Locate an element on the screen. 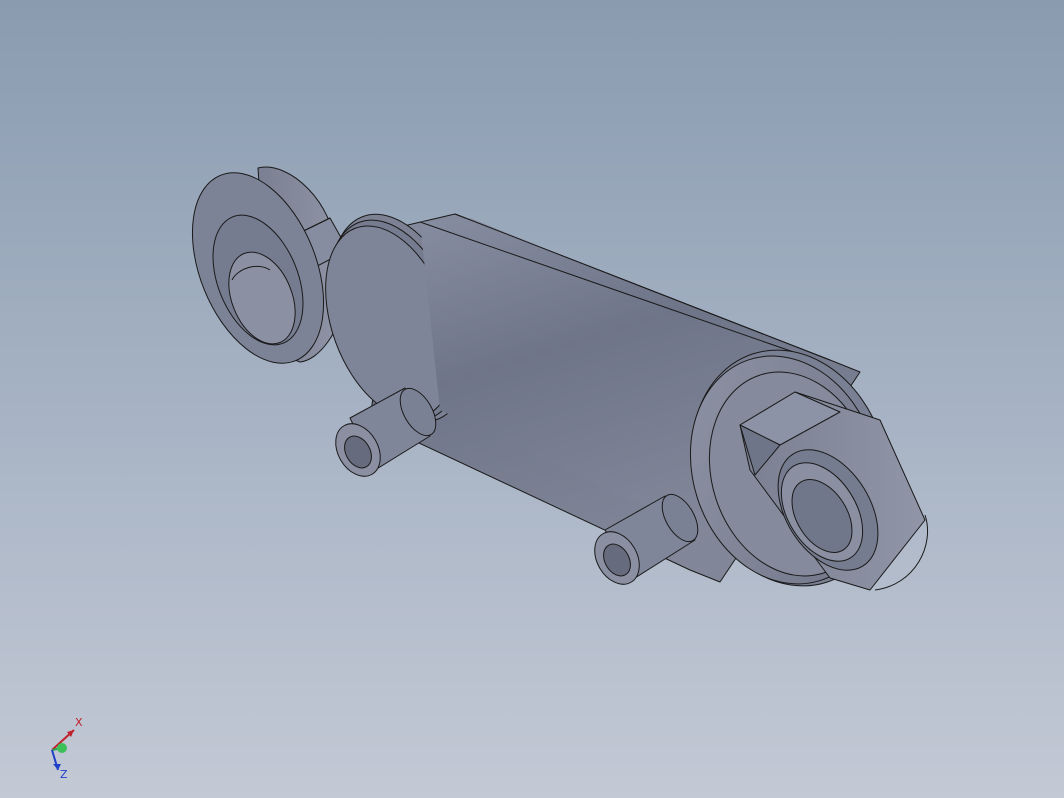  x-axis-label: X is located at coordinates (79, 722).